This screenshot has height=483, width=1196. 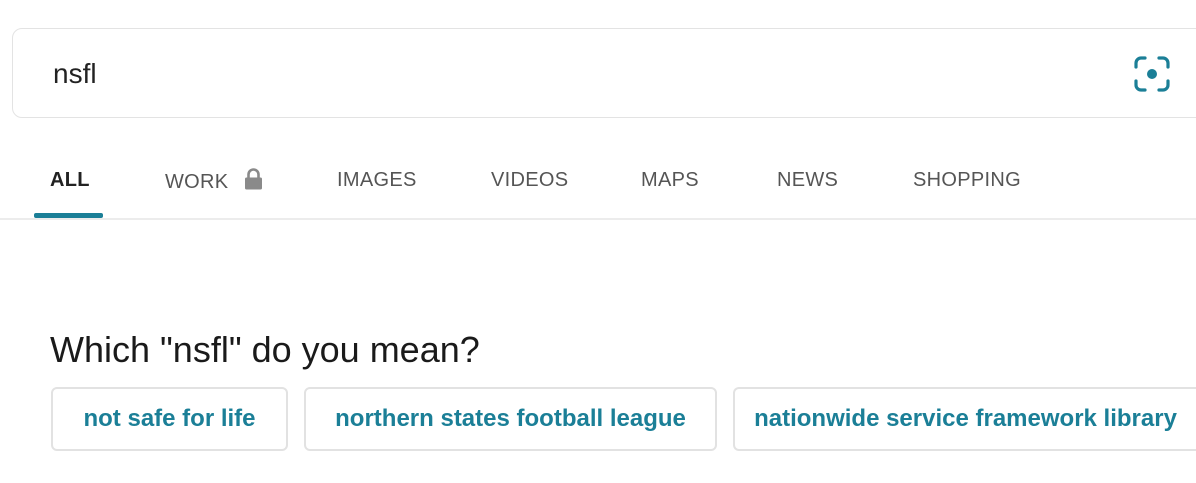 What do you see at coordinates (253, 182) in the screenshot?
I see `lock-icon` at bounding box center [253, 182].